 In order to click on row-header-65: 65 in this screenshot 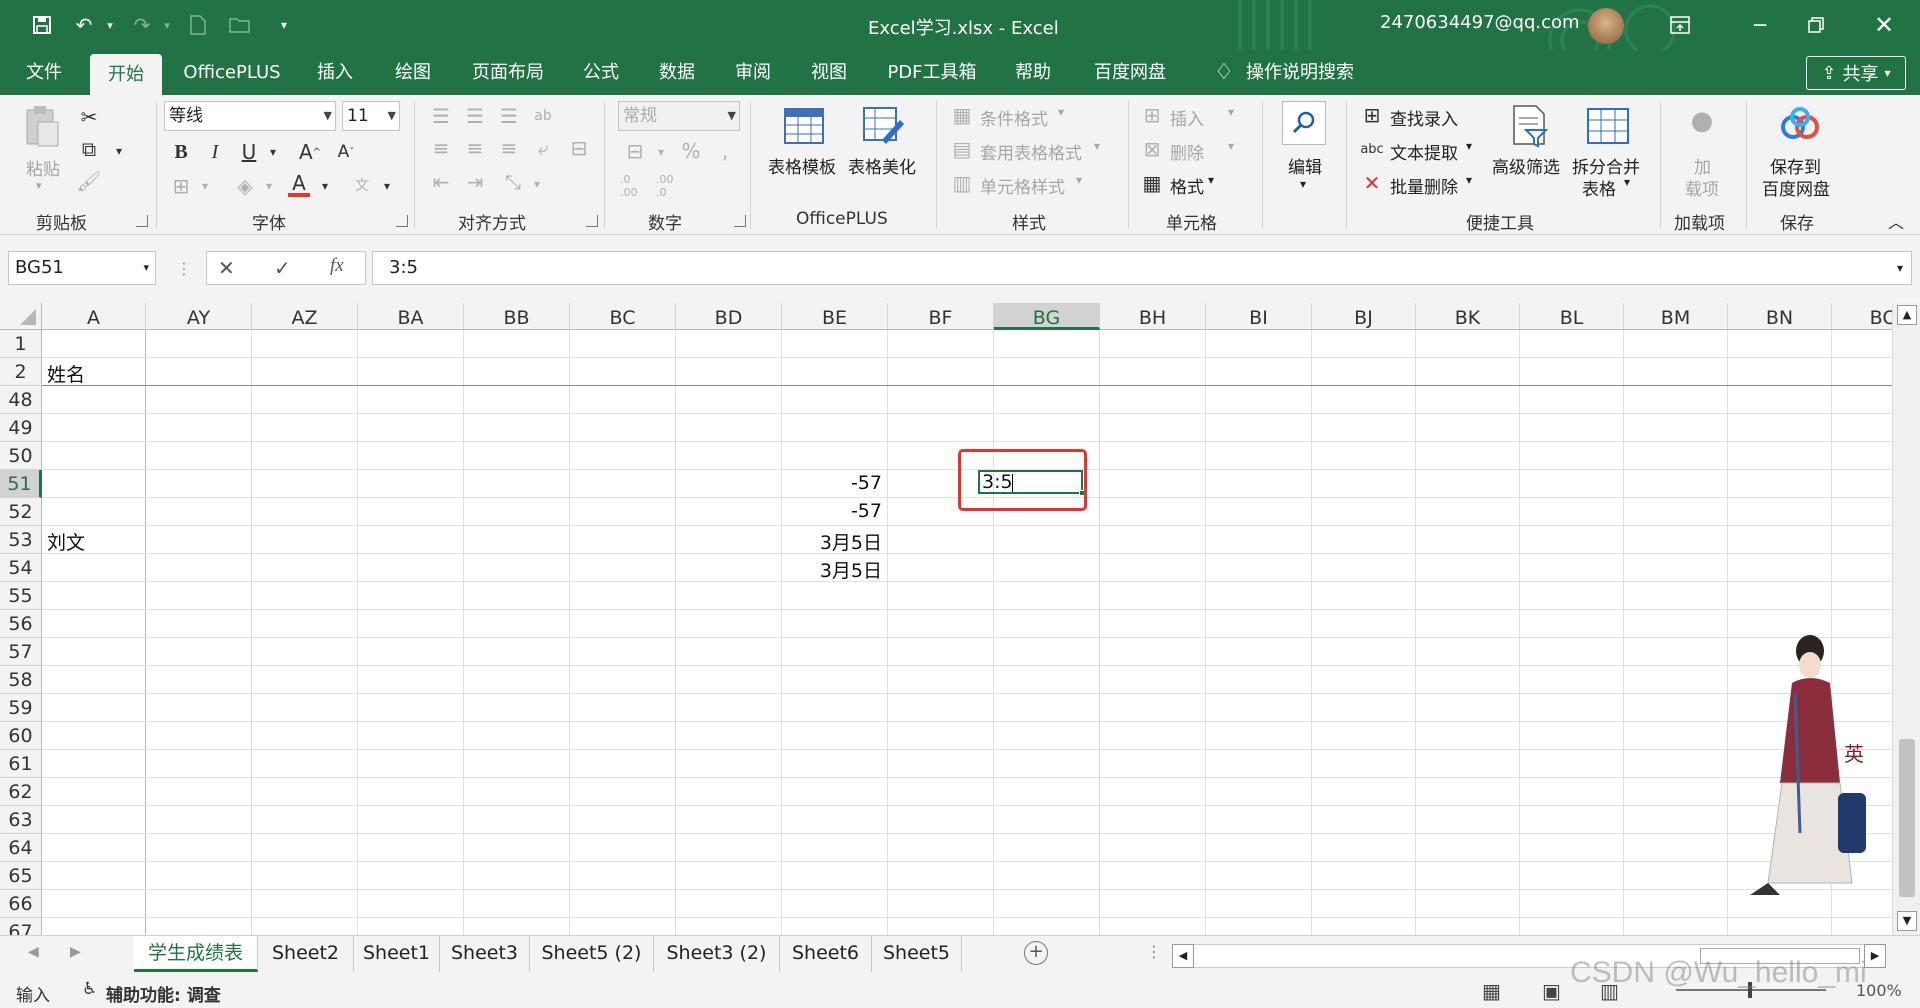, I will do `click(21, 876)`.